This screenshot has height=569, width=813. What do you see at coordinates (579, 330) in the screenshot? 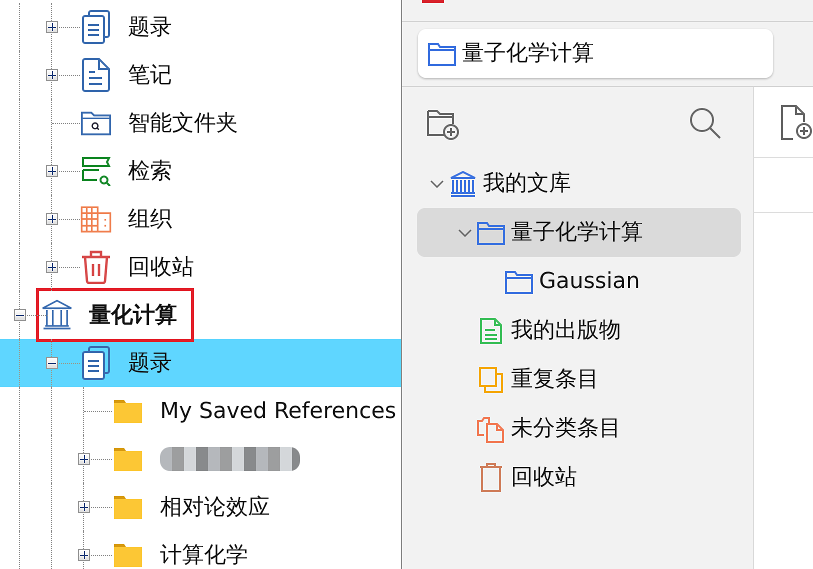
I see `collection-row: 我的出版物` at bounding box center [579, 330].